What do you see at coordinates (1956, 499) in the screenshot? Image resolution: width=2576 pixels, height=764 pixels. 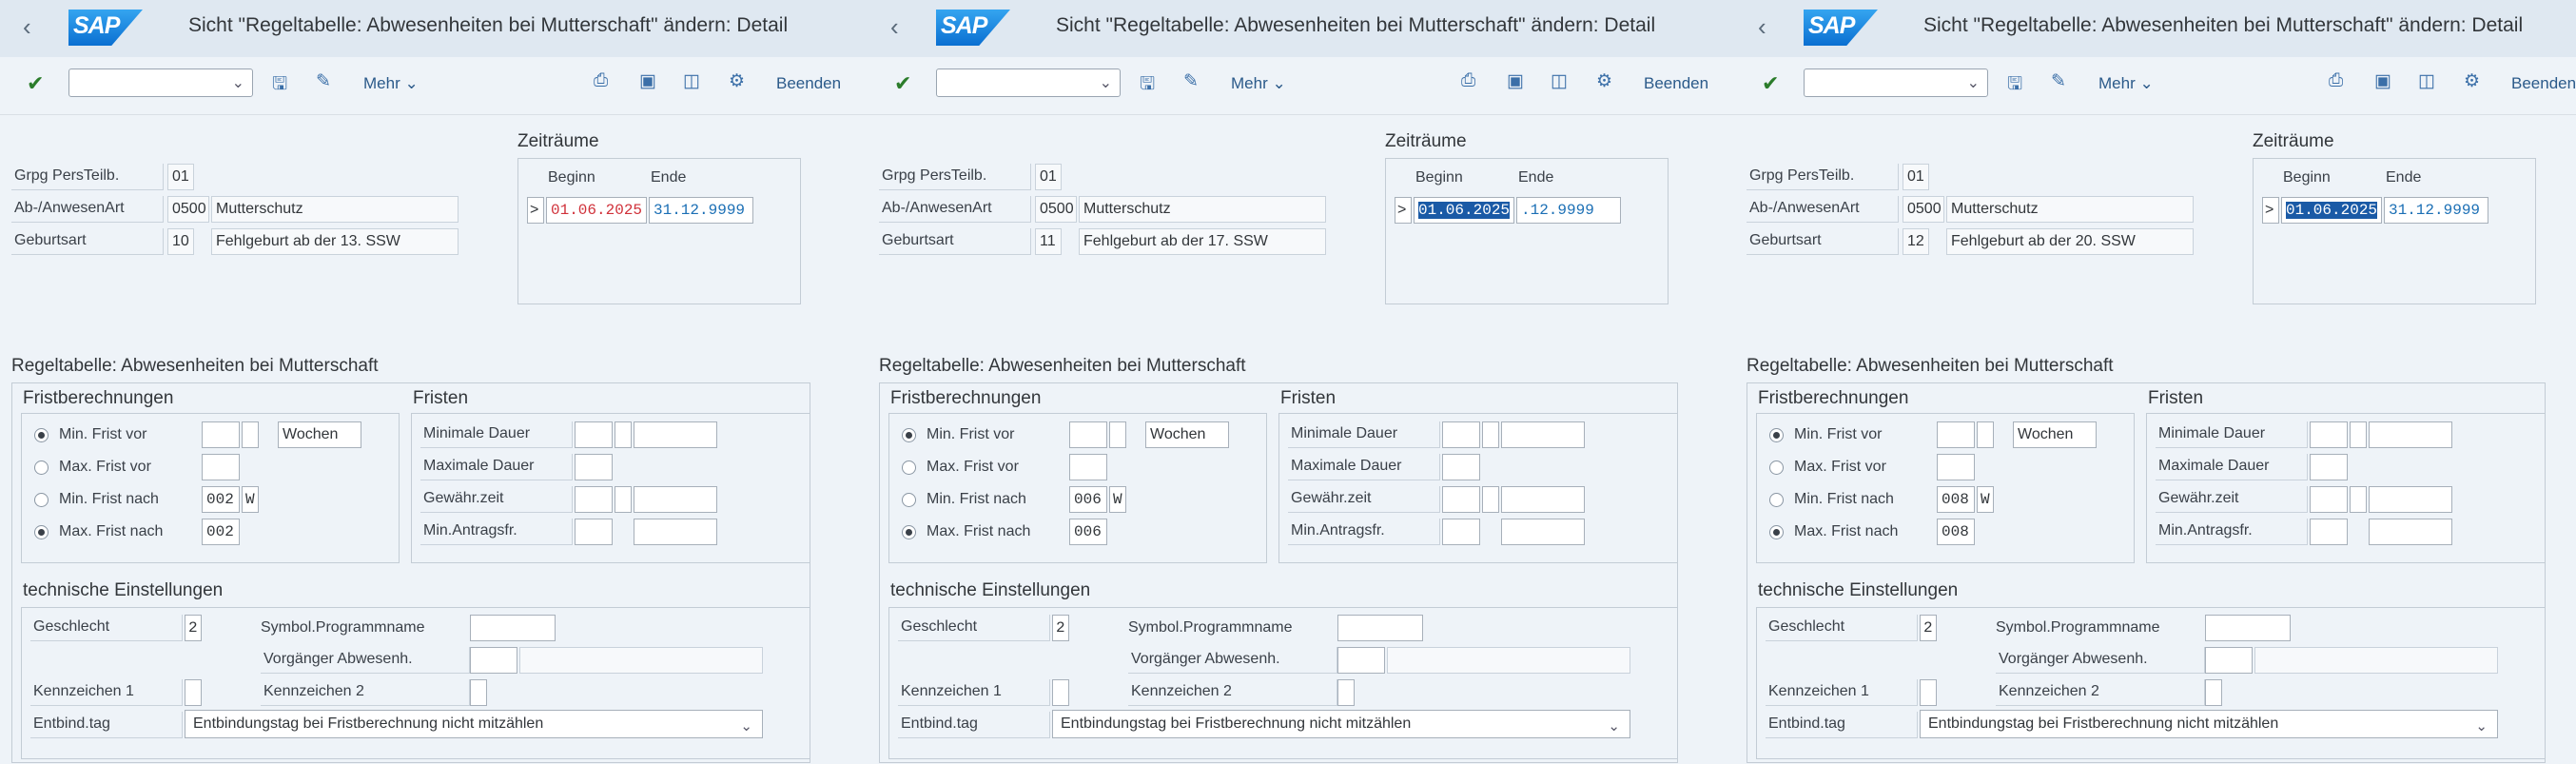 I see `min-after-value: 008` at bounding box center [1956, 499].